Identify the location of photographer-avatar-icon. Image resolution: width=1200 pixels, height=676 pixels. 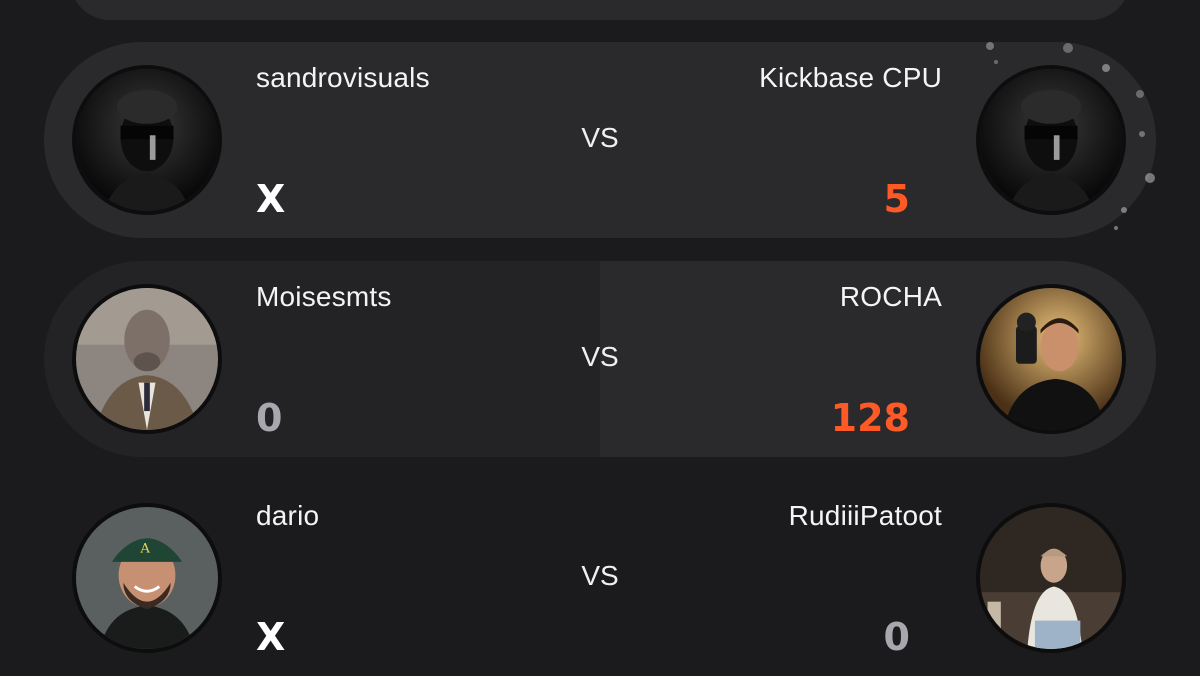
(1051, 359).